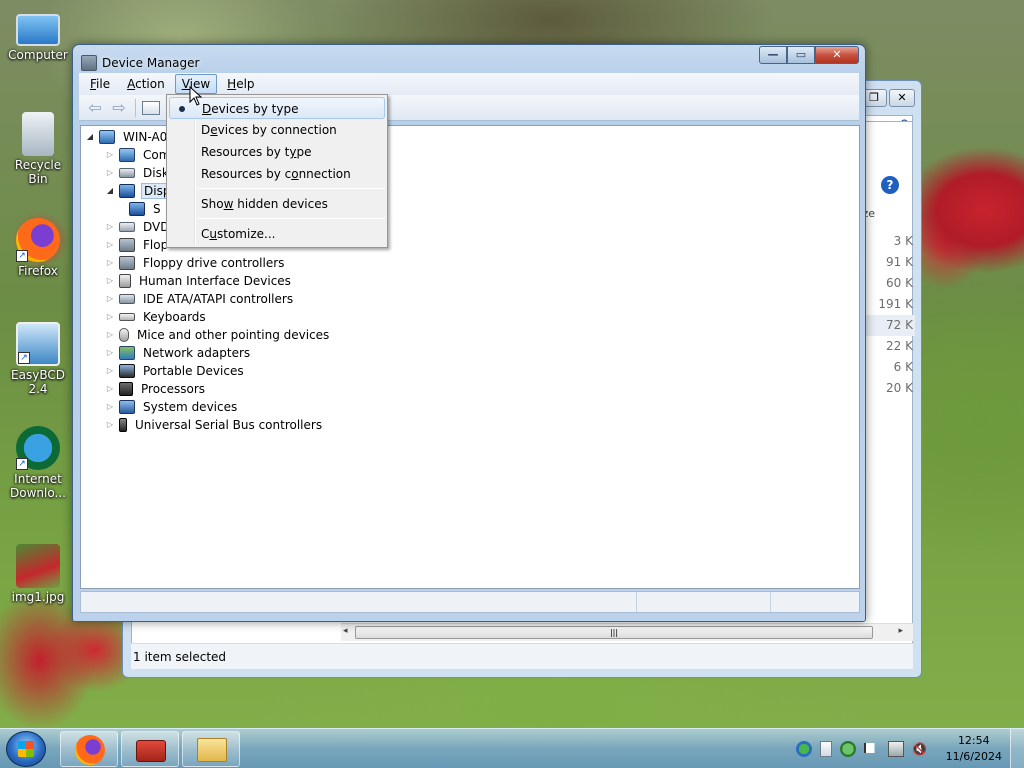 The image size is (1024, 768). Describe the element at coordinates (100, 84) in the screenshot. I see `menu-file: File` at that location.